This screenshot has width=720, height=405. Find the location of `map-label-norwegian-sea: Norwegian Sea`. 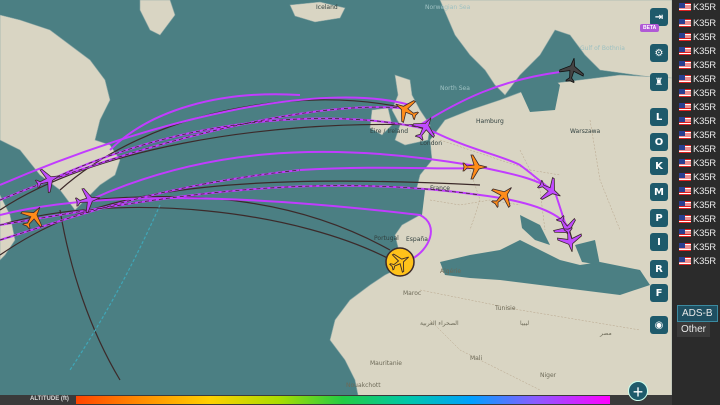

map-label-norwegian-sea: Norwegian Sea is located at coordinates (448, 7).